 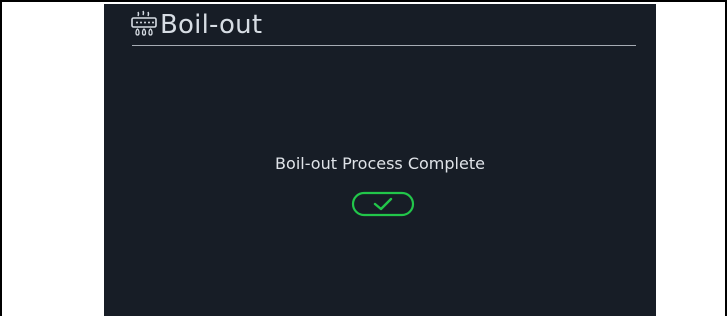 What do you see at coordinates (144, 24) in the screenshot?
I see `fryer-boil-icon` at bounding box center [144, 24].